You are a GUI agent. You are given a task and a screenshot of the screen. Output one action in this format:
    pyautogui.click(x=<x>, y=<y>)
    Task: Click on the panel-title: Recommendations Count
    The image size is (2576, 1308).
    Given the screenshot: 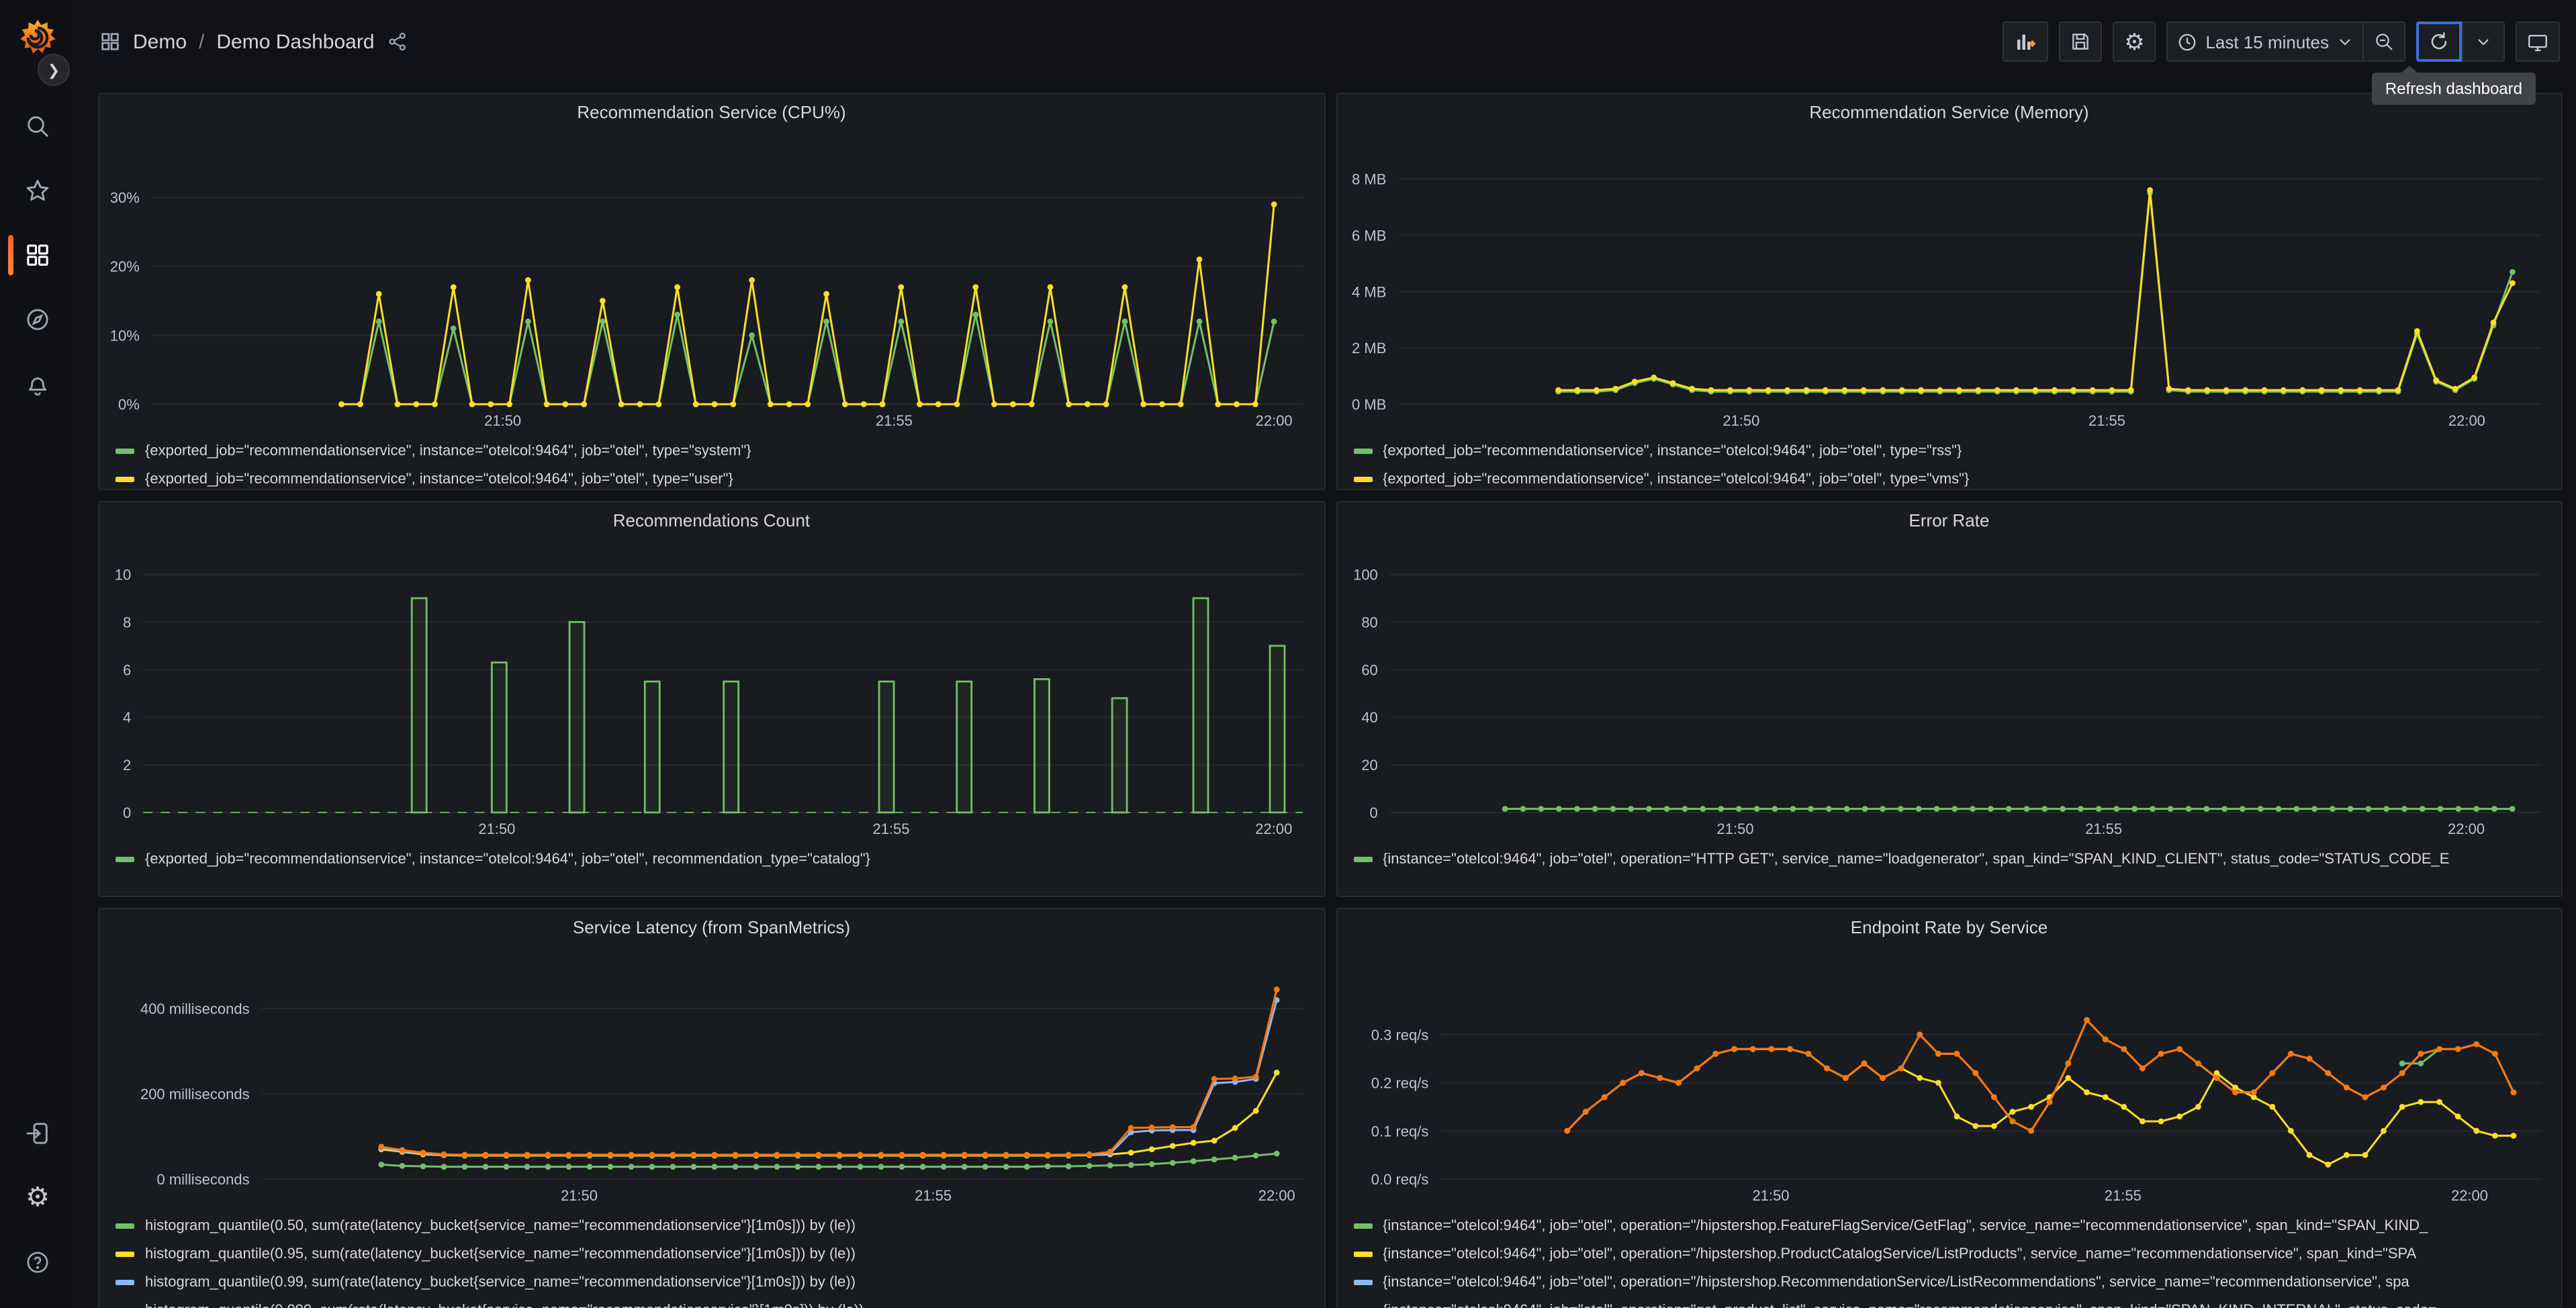 What is the action you would take?
    pyautogui.click(x=711, y=521)
    